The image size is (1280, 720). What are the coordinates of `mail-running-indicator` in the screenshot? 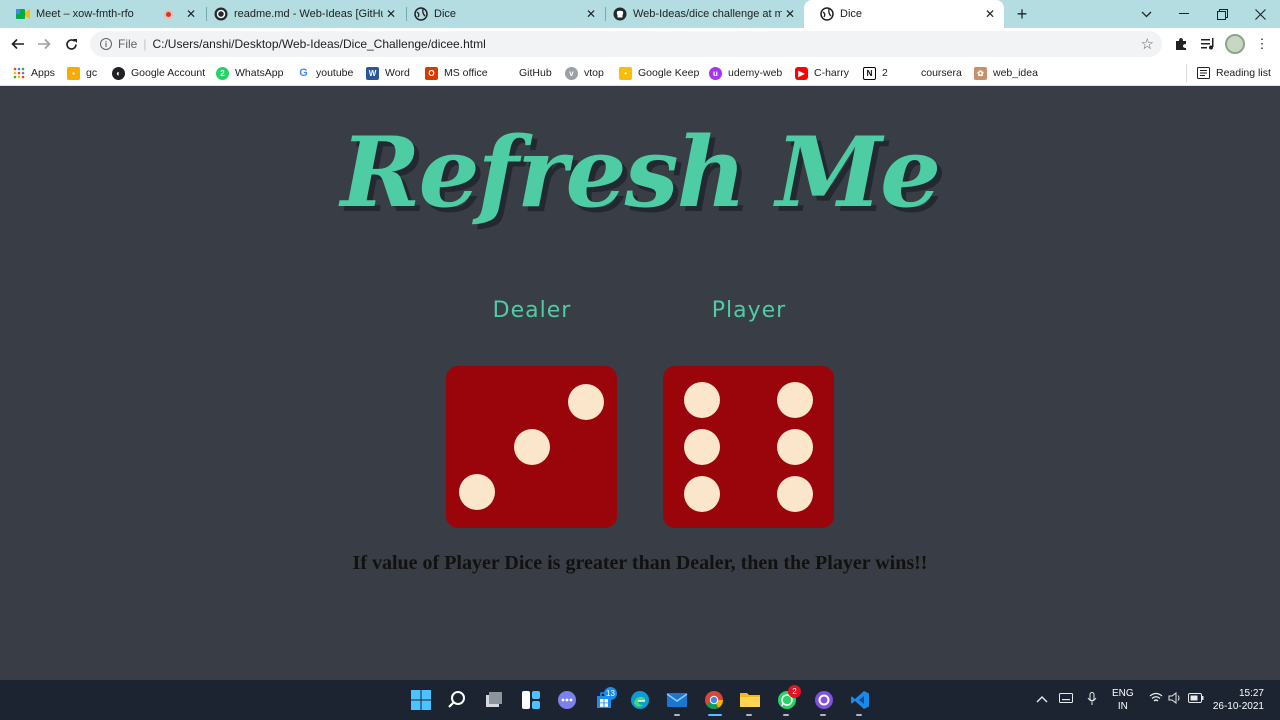 It's located at (677, 715).